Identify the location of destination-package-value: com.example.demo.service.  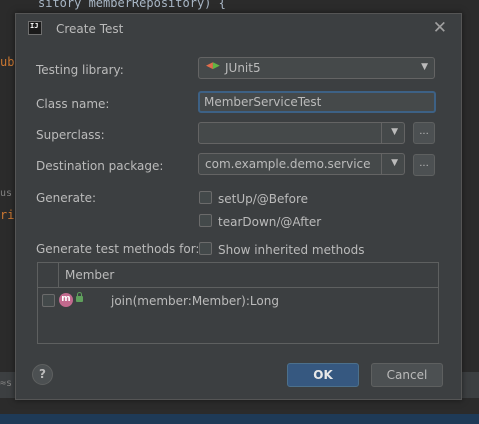
(288, 164).